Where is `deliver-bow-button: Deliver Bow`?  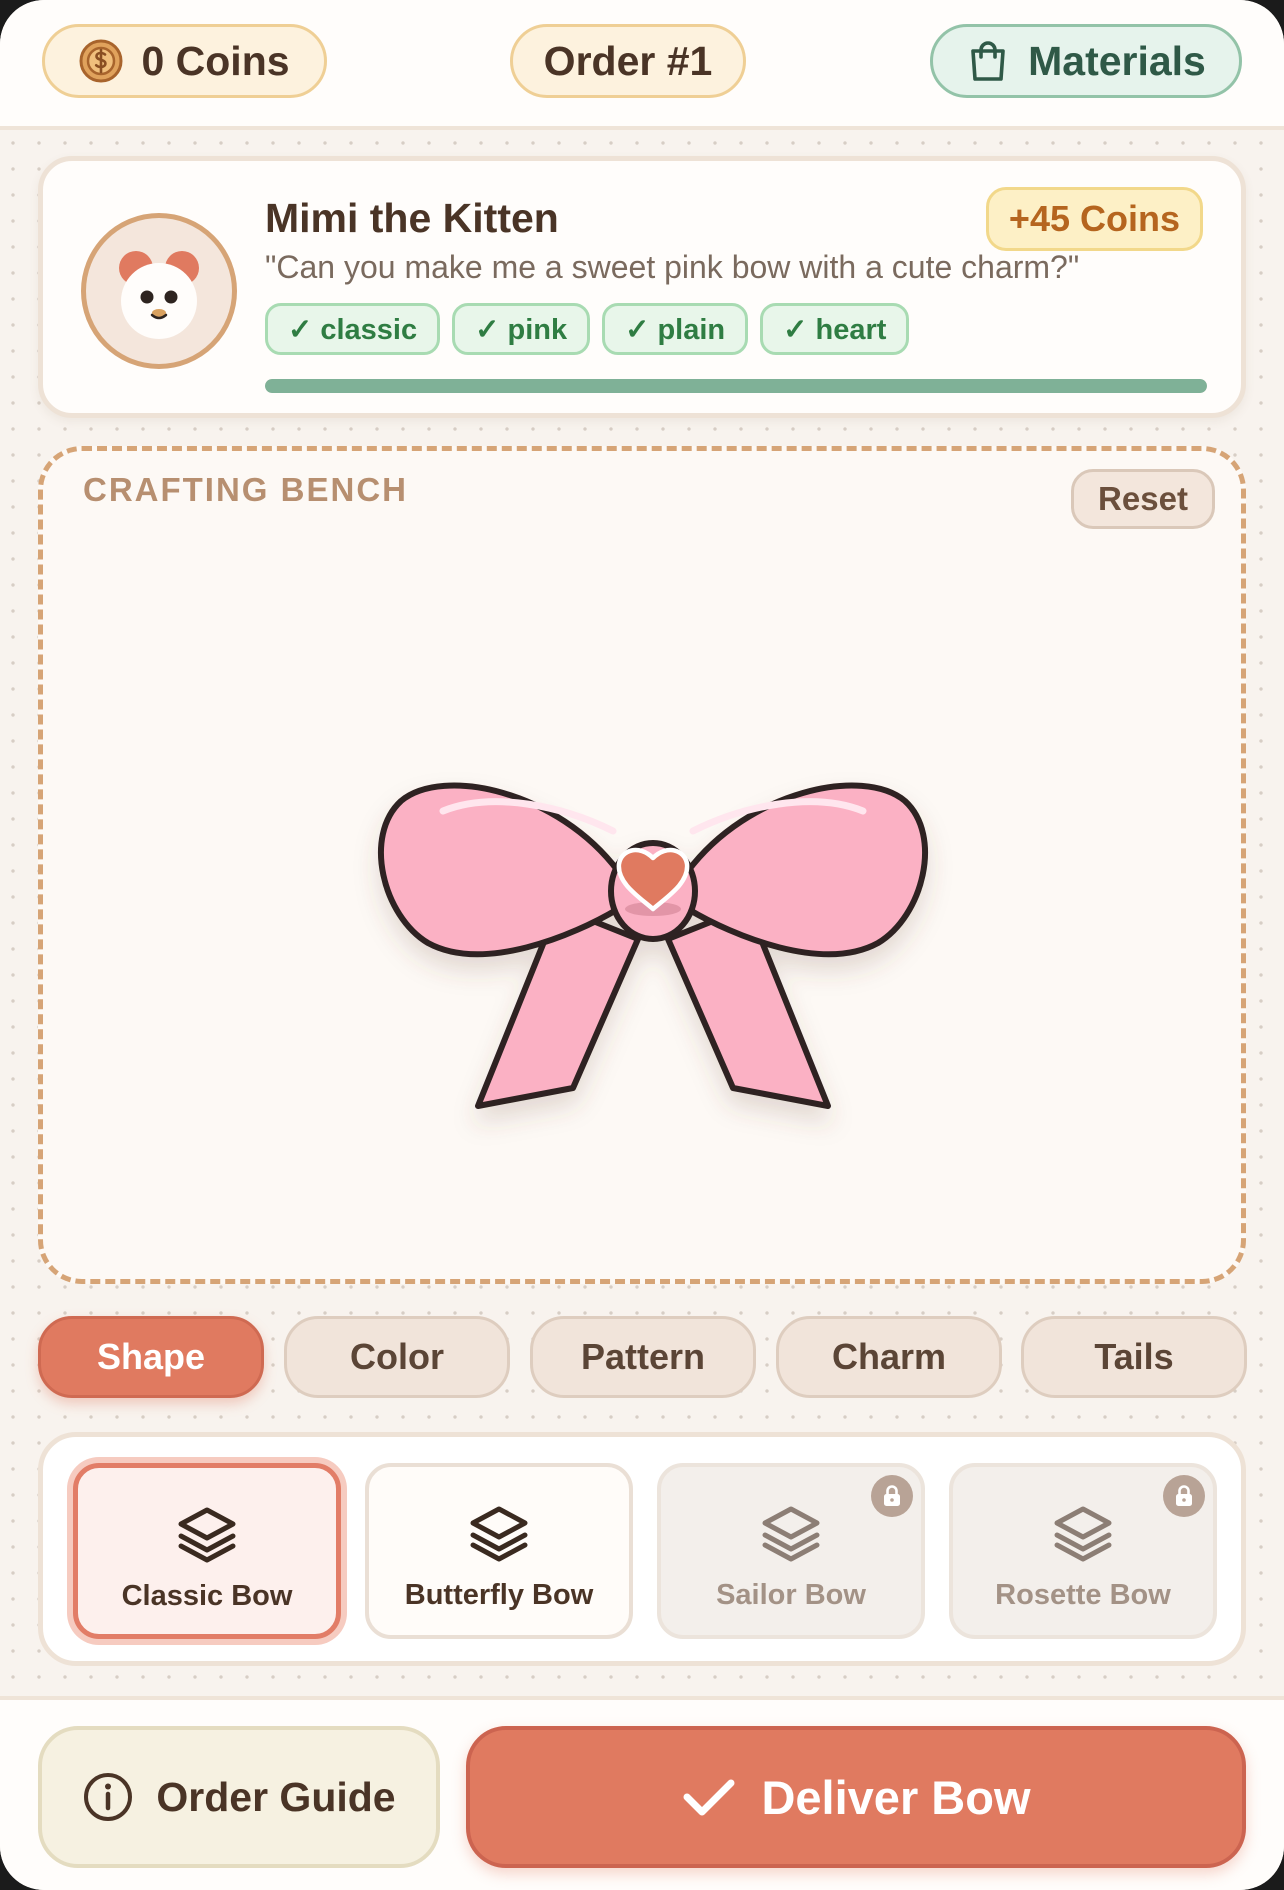
deliver-bow-button: Deliver Bow is located at coordinates (856, 1797).